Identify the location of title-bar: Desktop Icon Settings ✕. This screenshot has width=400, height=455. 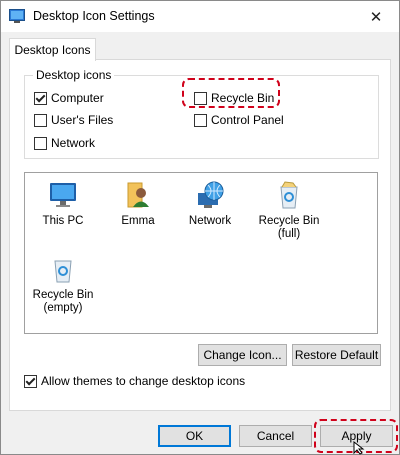
(200, 16).